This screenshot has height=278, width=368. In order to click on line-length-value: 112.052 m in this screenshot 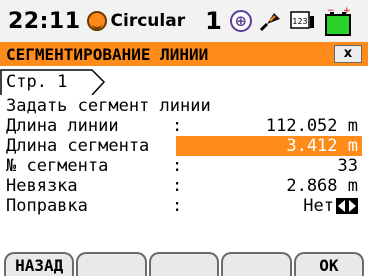, I will do `click(311, 126)`.